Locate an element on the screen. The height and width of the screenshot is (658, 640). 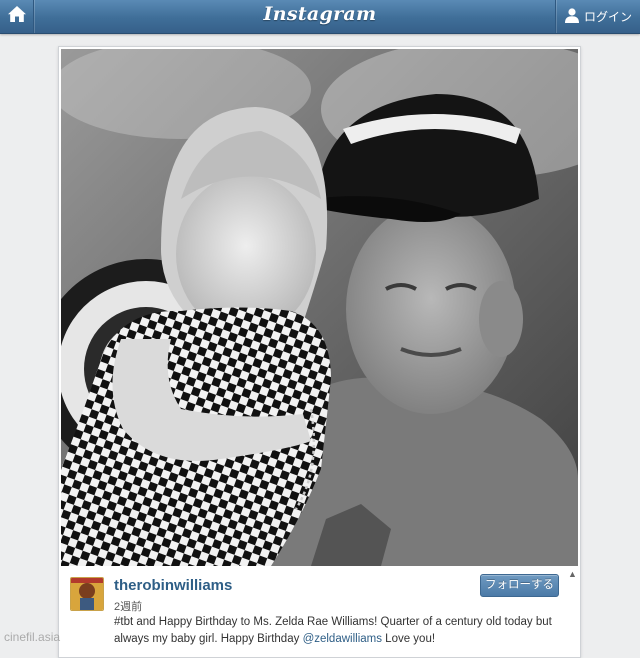
caption-text-end: Love you! is located at coordinates (408, 639).